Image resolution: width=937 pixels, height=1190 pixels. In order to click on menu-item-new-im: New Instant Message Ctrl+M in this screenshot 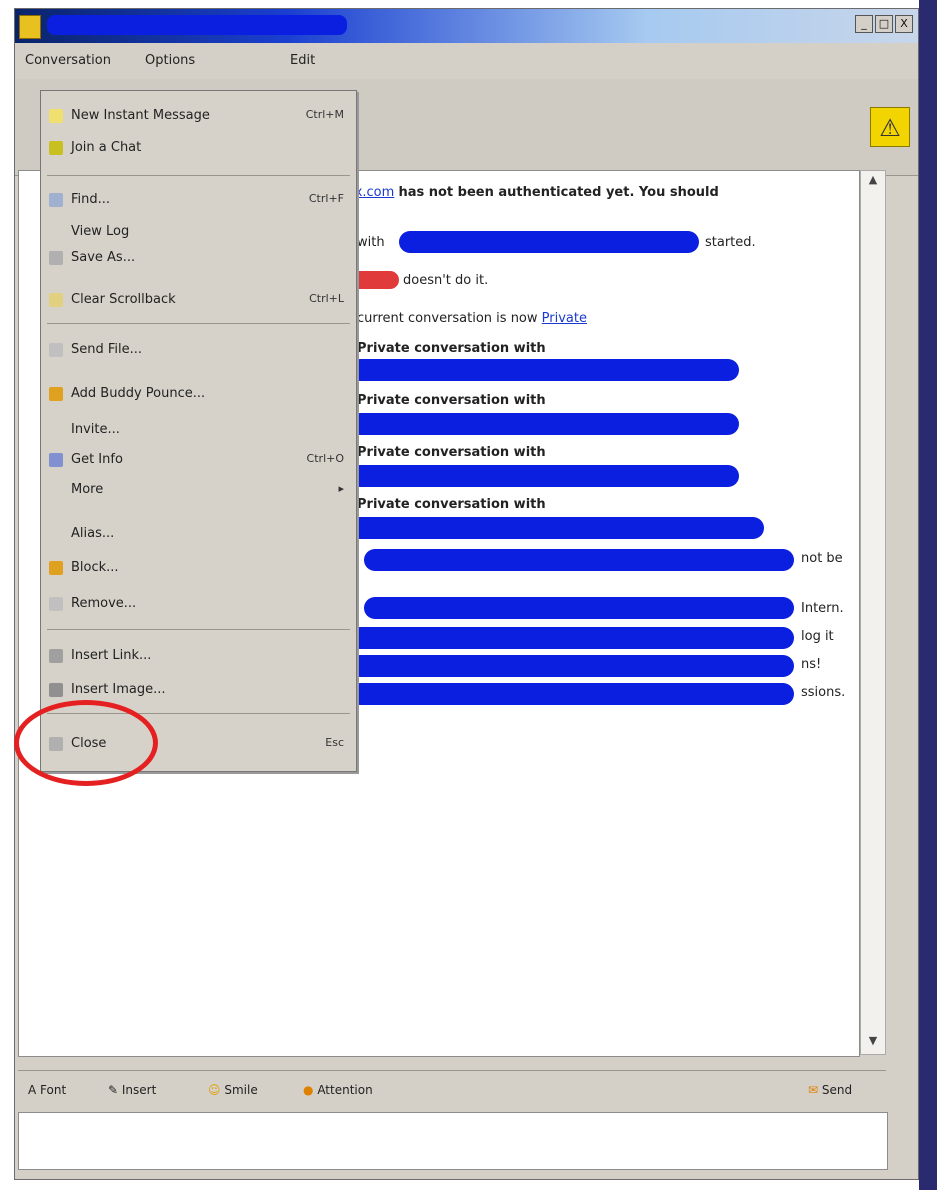, I will do `click(198, 116)`.